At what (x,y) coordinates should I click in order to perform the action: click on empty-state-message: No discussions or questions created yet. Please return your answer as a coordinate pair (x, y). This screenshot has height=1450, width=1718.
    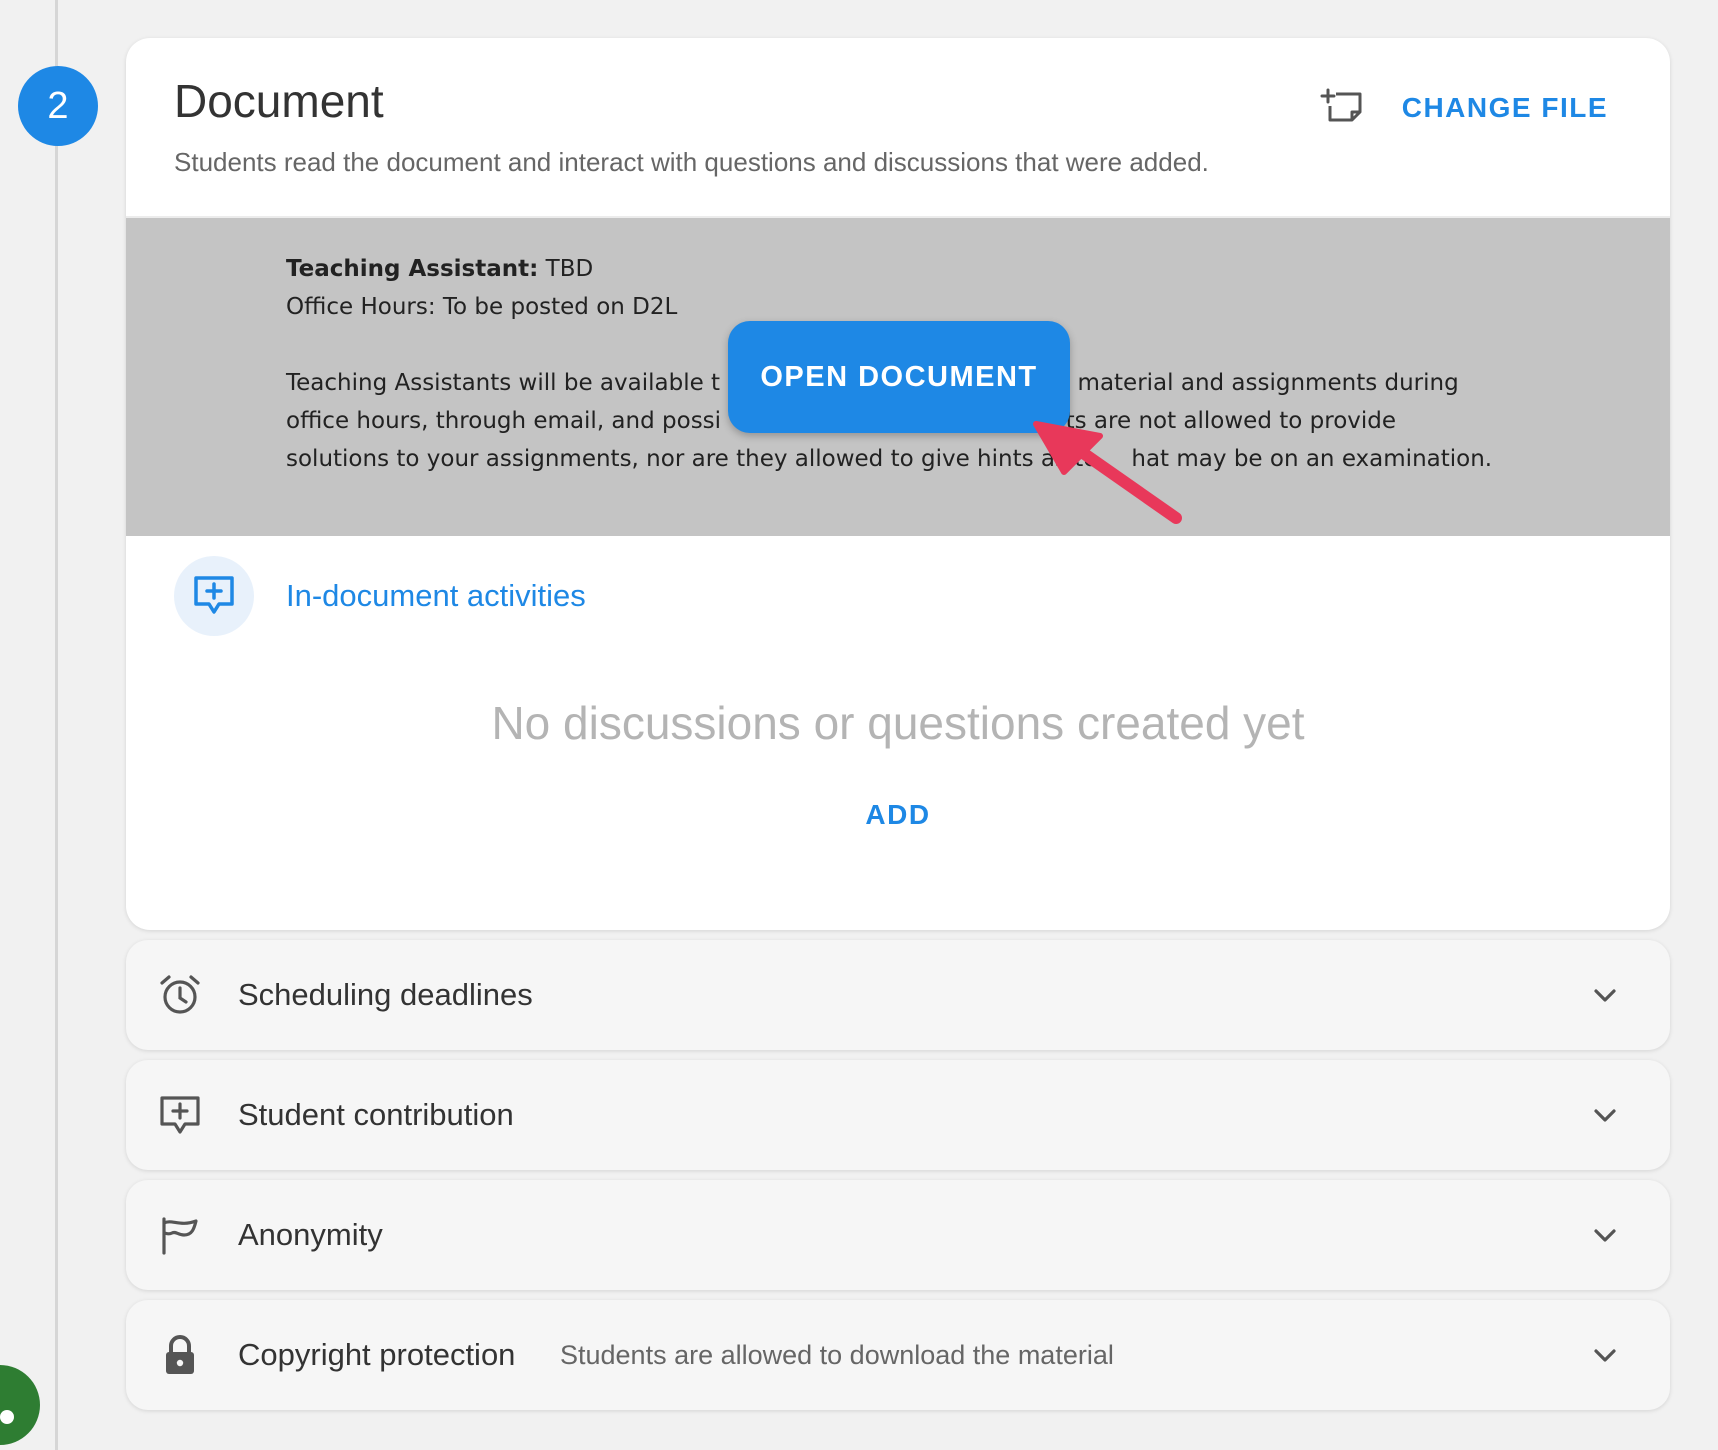
    Looking at the image, I should click on (898, 723).